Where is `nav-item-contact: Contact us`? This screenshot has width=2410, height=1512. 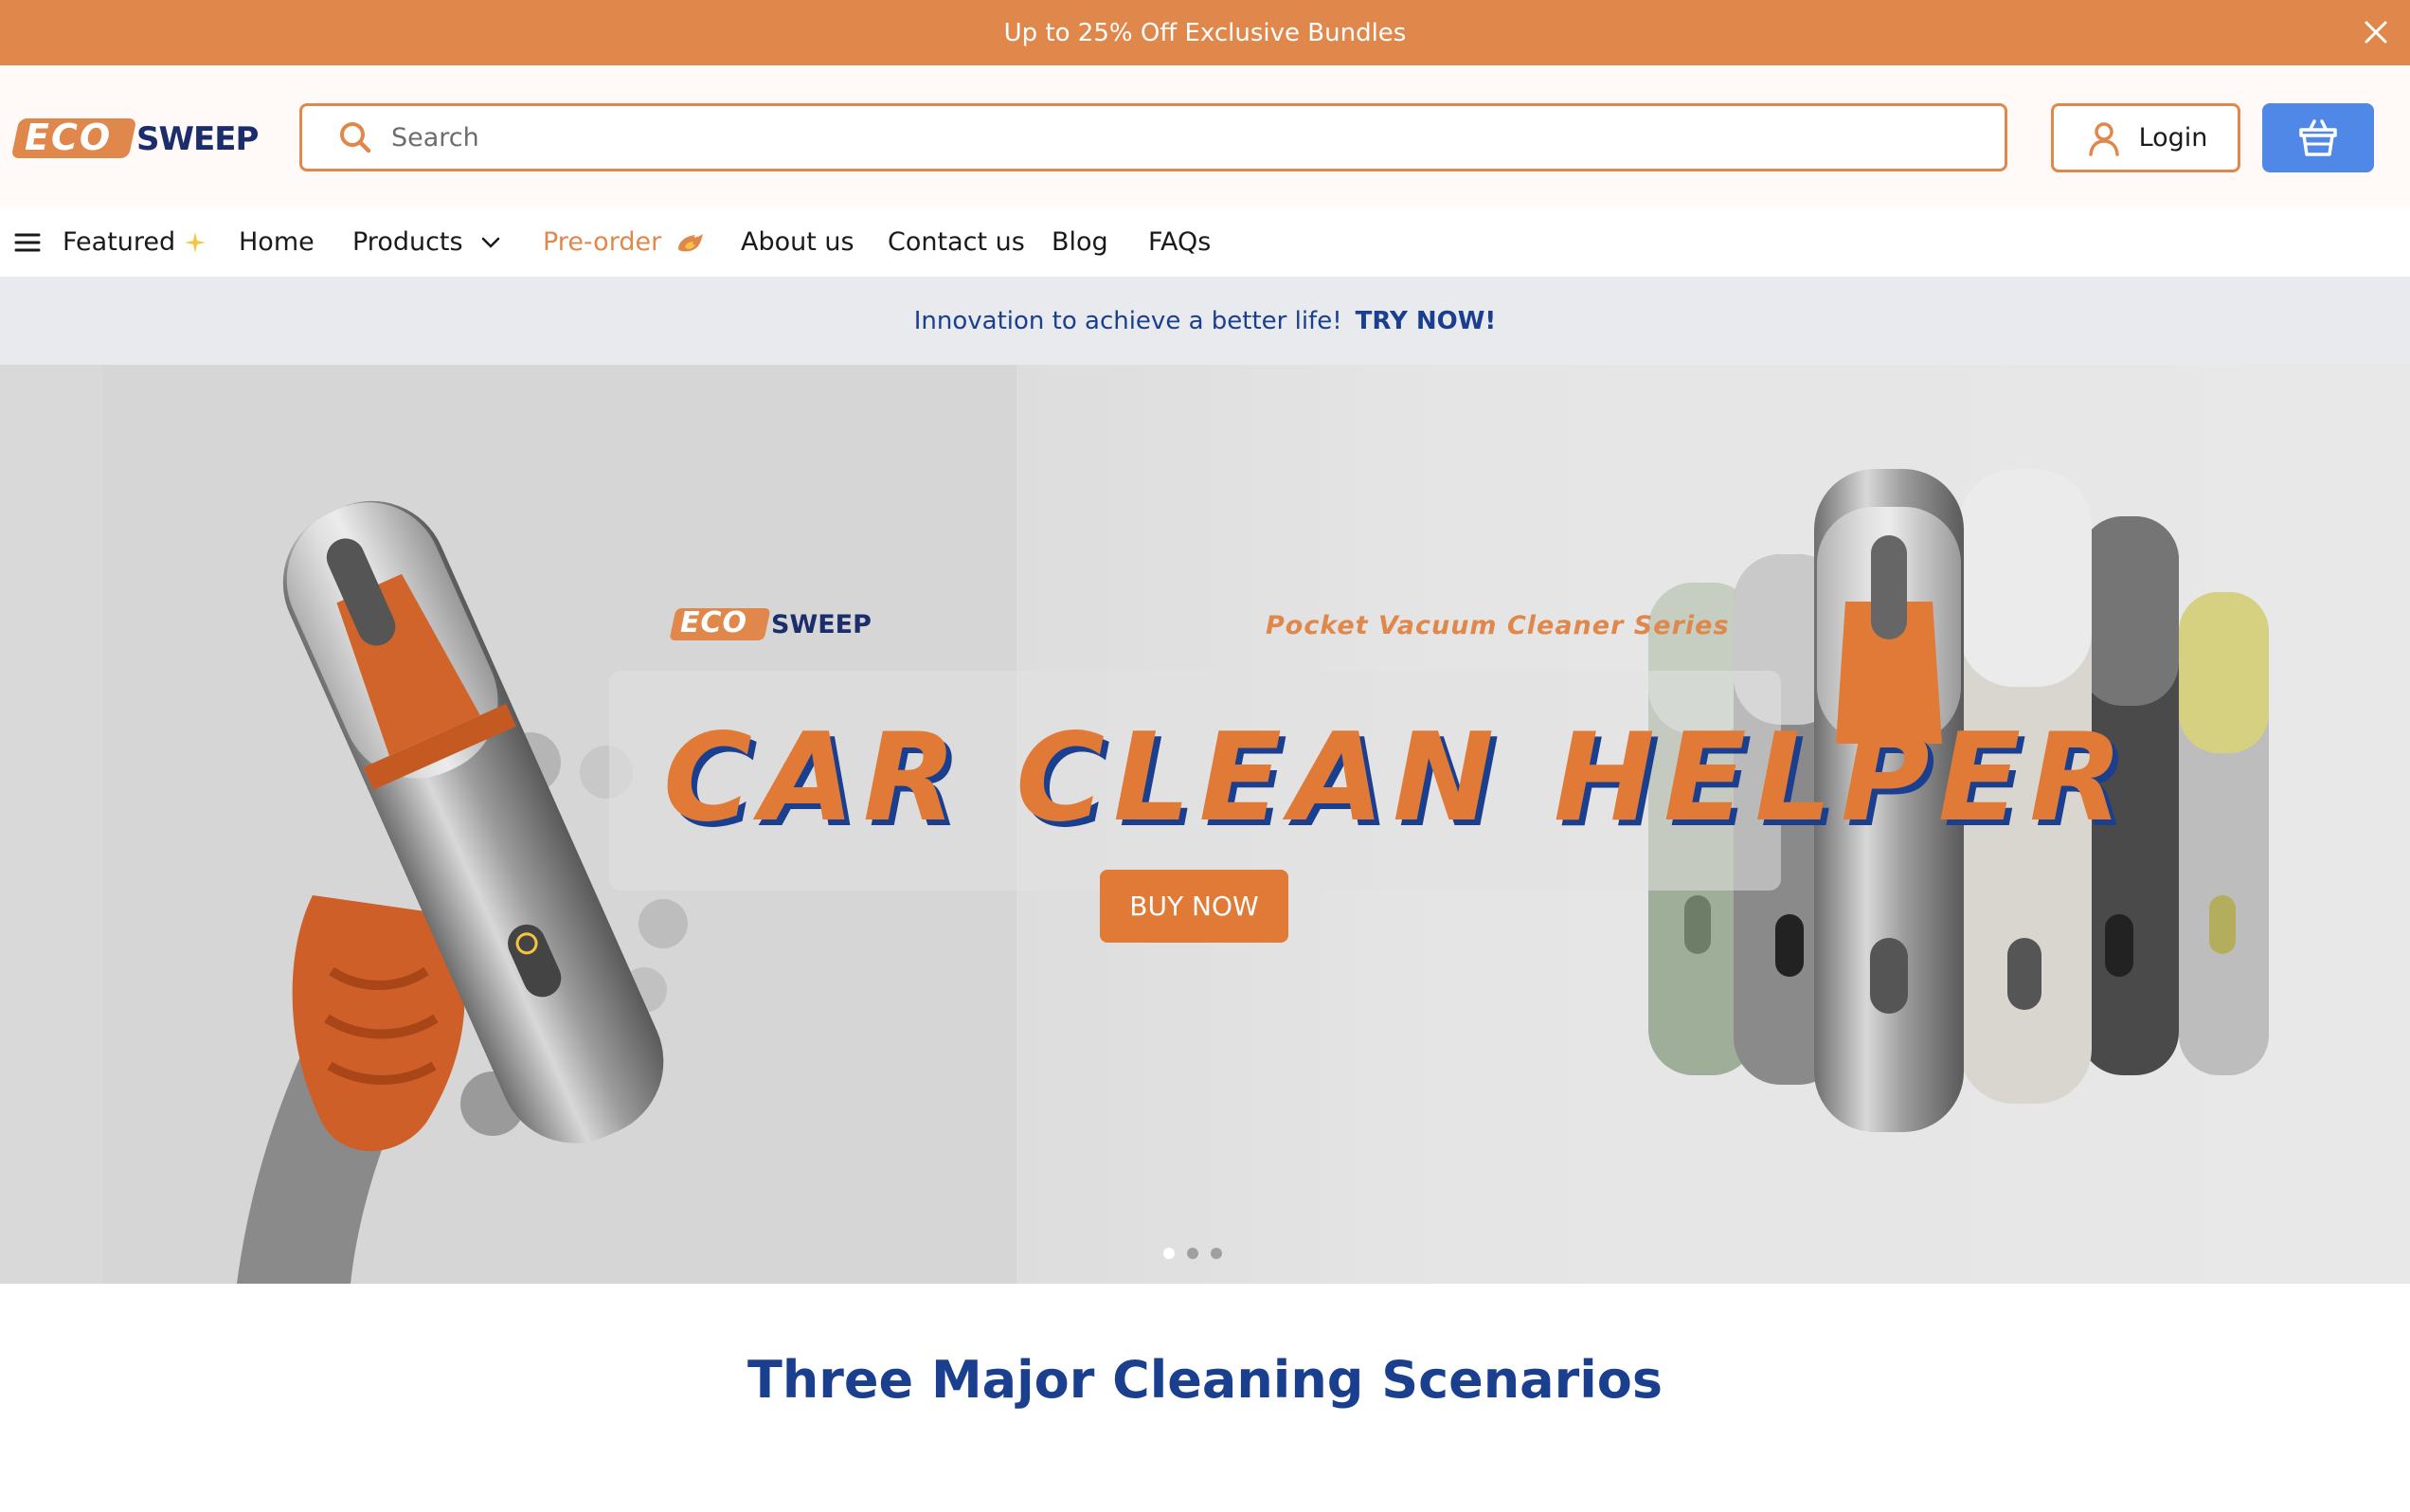 nav-item-contact: Contact us is located at coordinates (956, 242).